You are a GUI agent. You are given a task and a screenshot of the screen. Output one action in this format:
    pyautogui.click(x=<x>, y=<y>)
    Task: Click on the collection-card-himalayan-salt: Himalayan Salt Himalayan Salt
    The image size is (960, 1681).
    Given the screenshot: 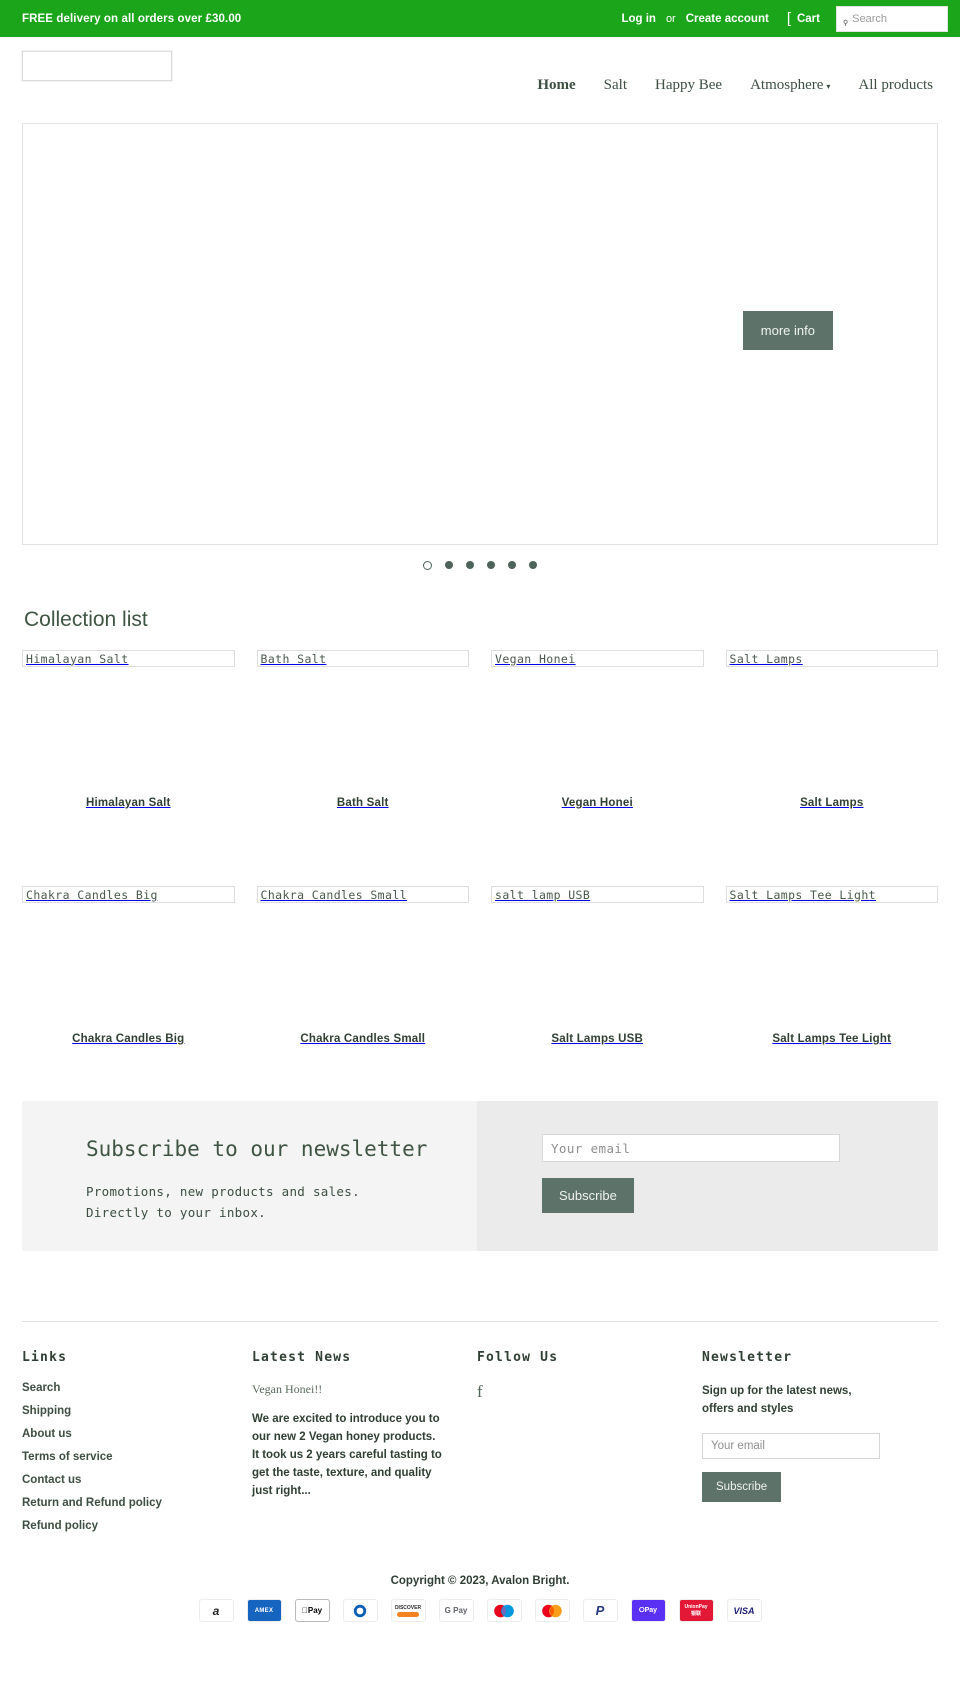 What is the action you would take?
    pyautogui.click(x=128, y=729)
    